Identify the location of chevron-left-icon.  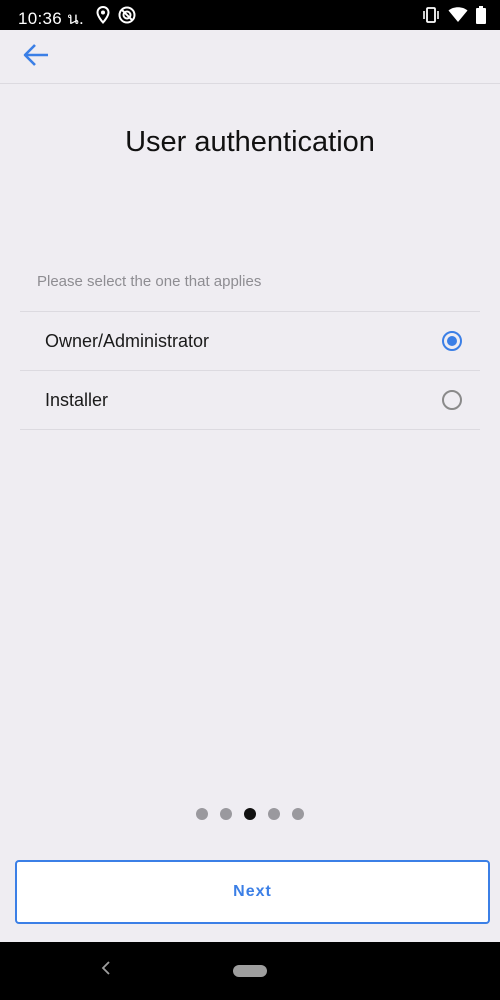
(106, 970).